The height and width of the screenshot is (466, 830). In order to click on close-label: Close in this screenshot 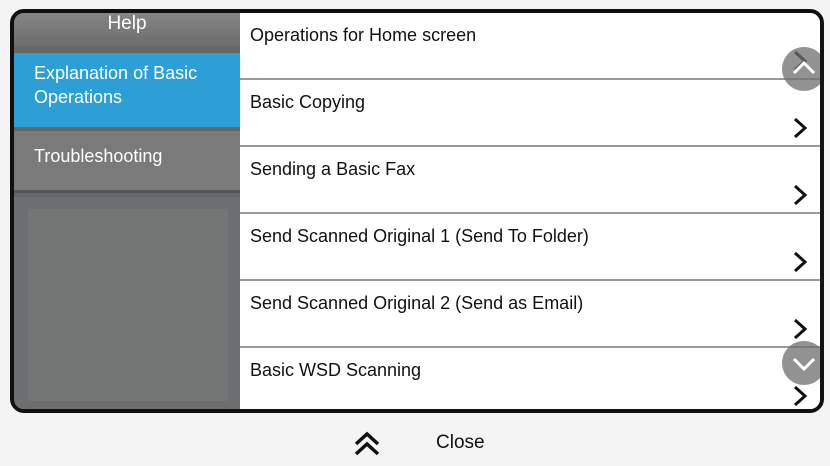, I will do `click(460, 442)`.